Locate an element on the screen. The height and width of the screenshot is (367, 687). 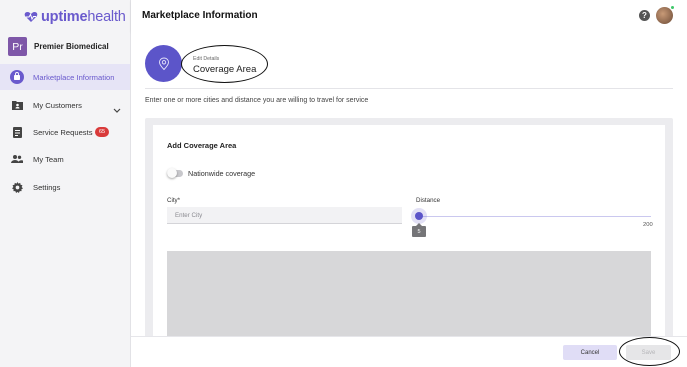
sidebar-item-label: My Team is located at coordinates (48, 159).